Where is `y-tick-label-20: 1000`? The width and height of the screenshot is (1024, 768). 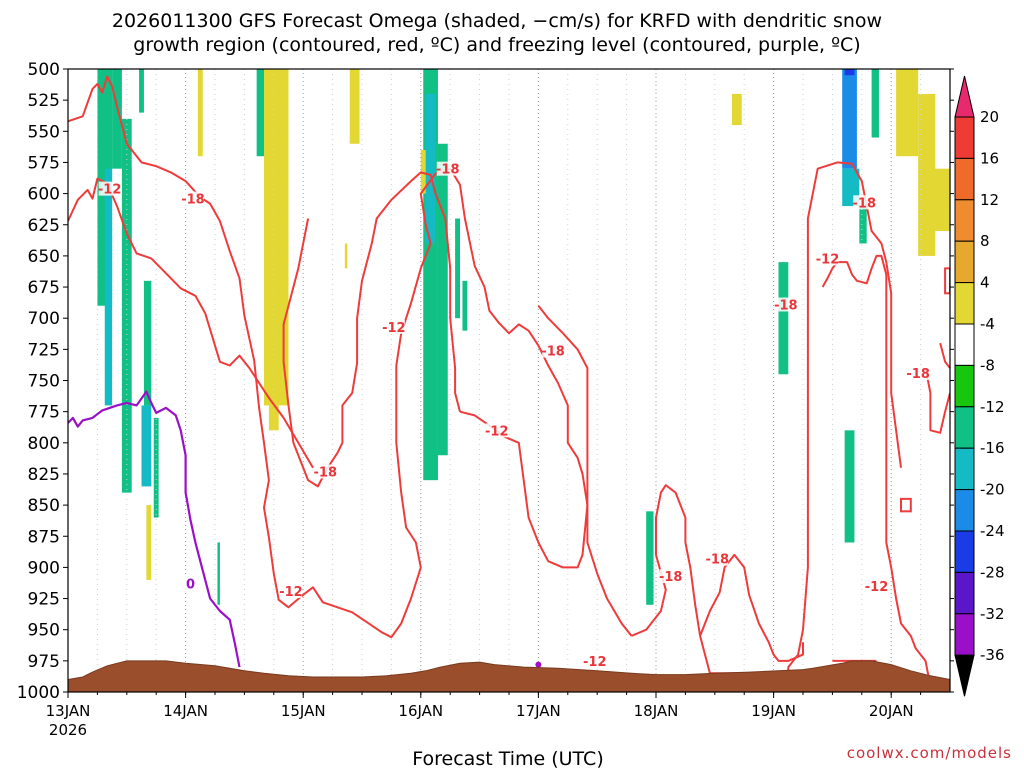 y-tick-label-20: 1000 is located at coordinates (38, 693).